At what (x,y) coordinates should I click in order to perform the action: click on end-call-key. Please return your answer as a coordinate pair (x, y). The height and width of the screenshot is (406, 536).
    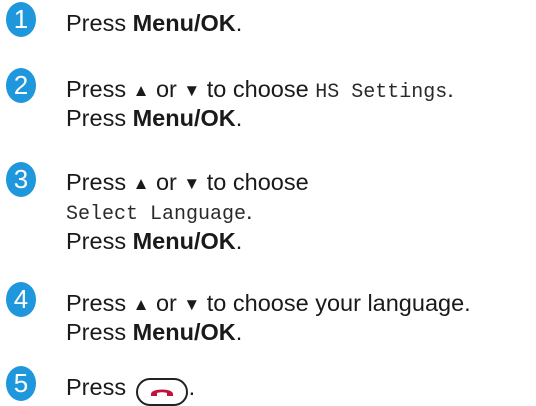
    Looking at the image, I should click on (161, 392).